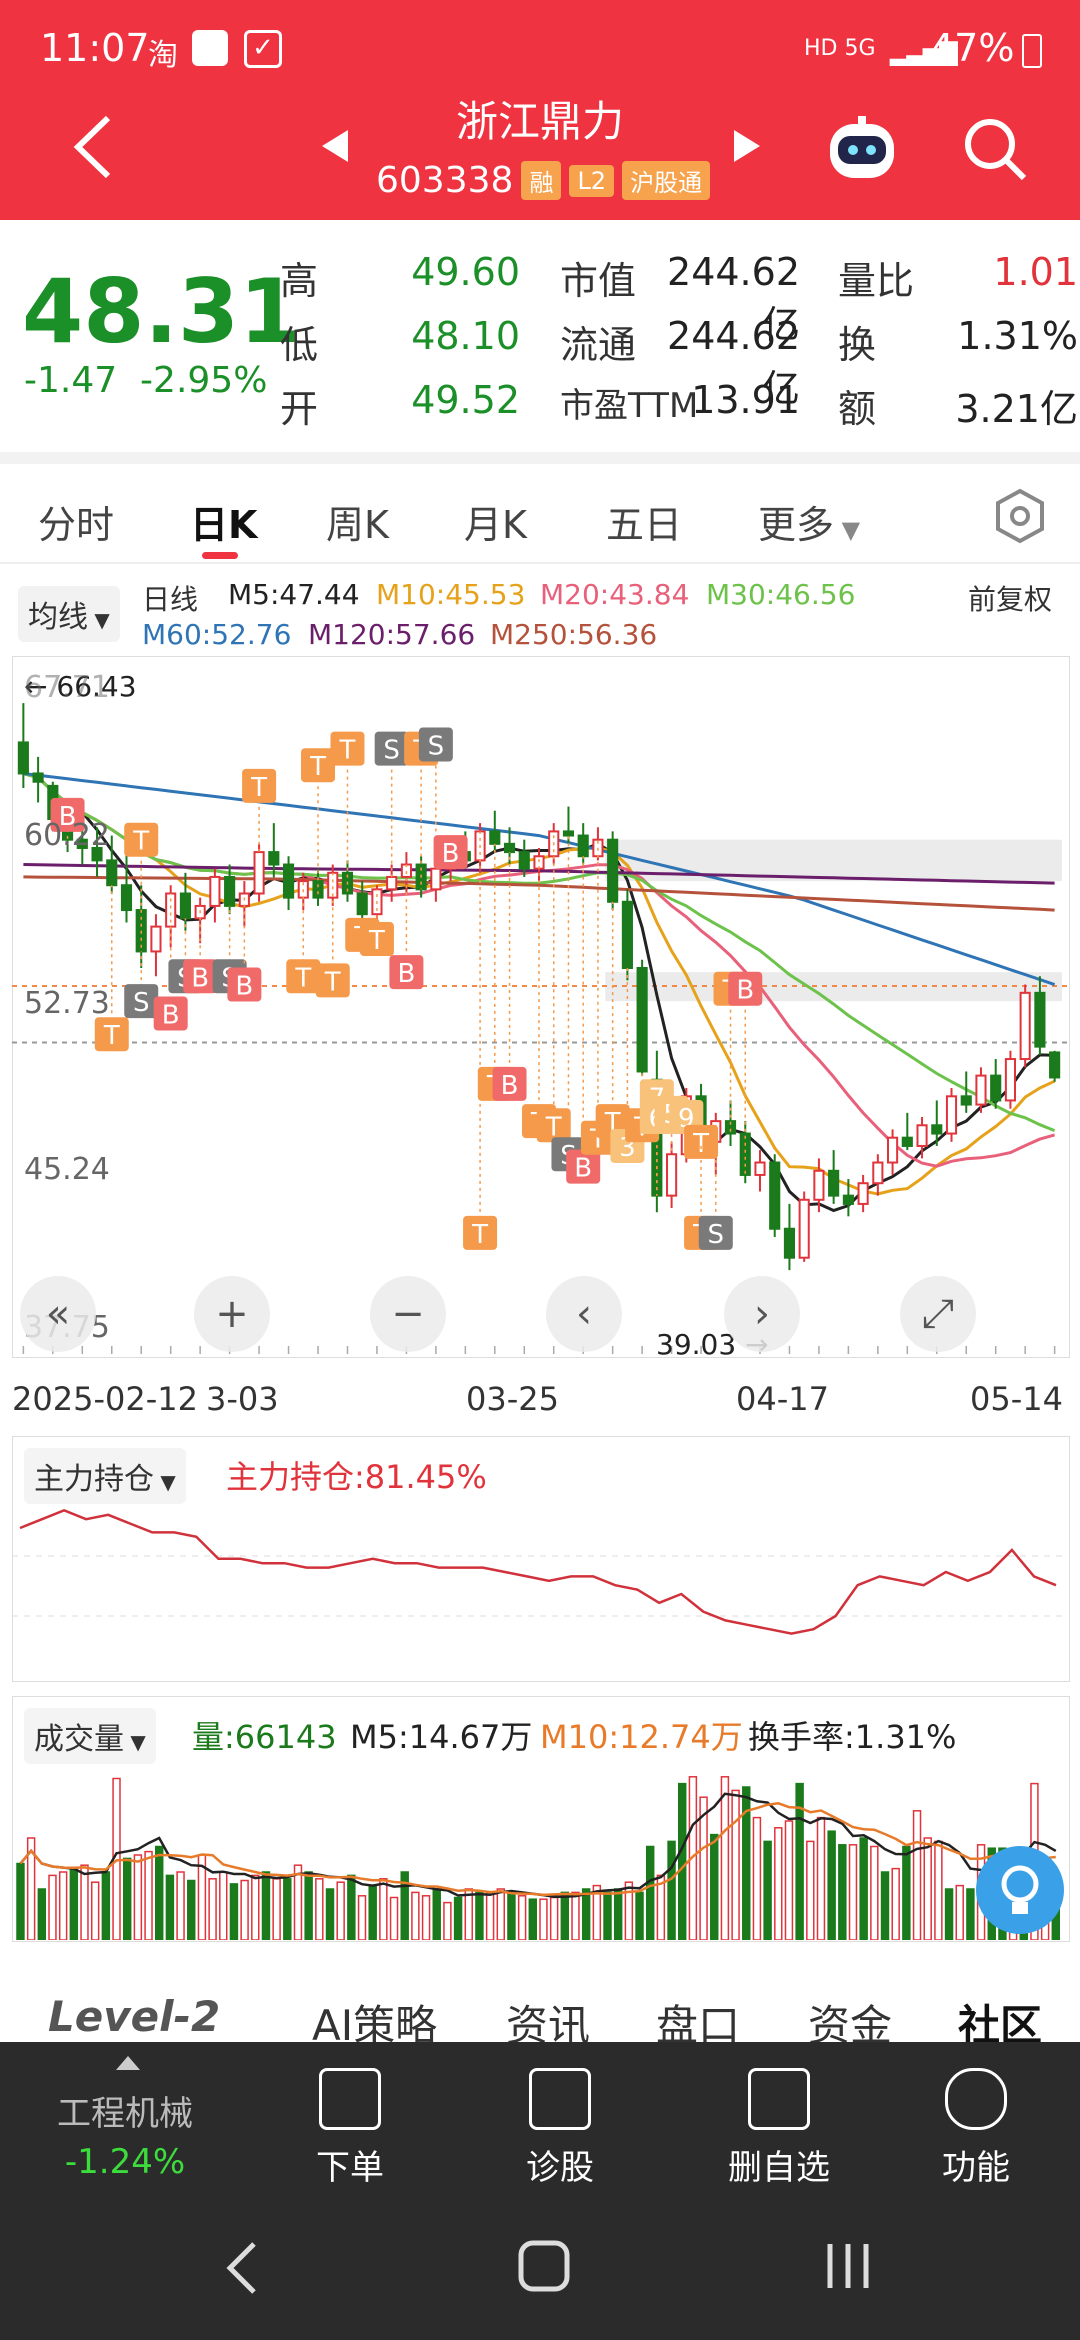 The height and width of the screenshot is (2340, 1080). I want to click on x-tick-label: 3-03, so click(242, 1399).